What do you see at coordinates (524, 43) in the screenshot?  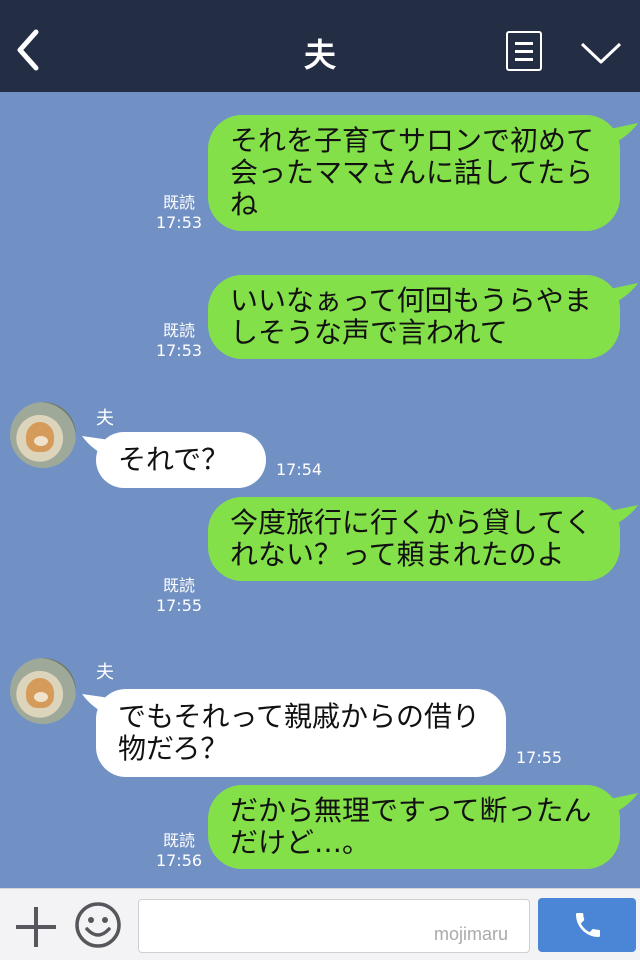 I see `menu-icon` at bounding box center [524, 43].